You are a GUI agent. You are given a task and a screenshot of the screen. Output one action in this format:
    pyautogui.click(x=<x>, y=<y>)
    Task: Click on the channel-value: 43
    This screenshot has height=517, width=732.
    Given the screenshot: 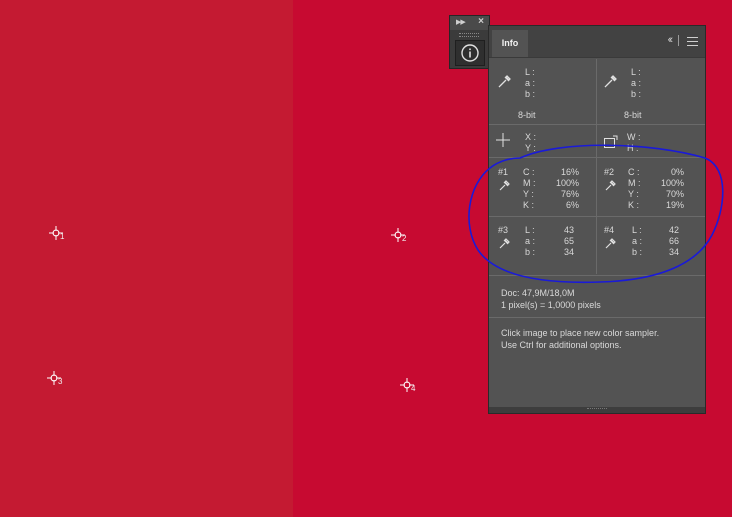 What is the action you would take?
    pyautogui.click(x=568, y=230)
    